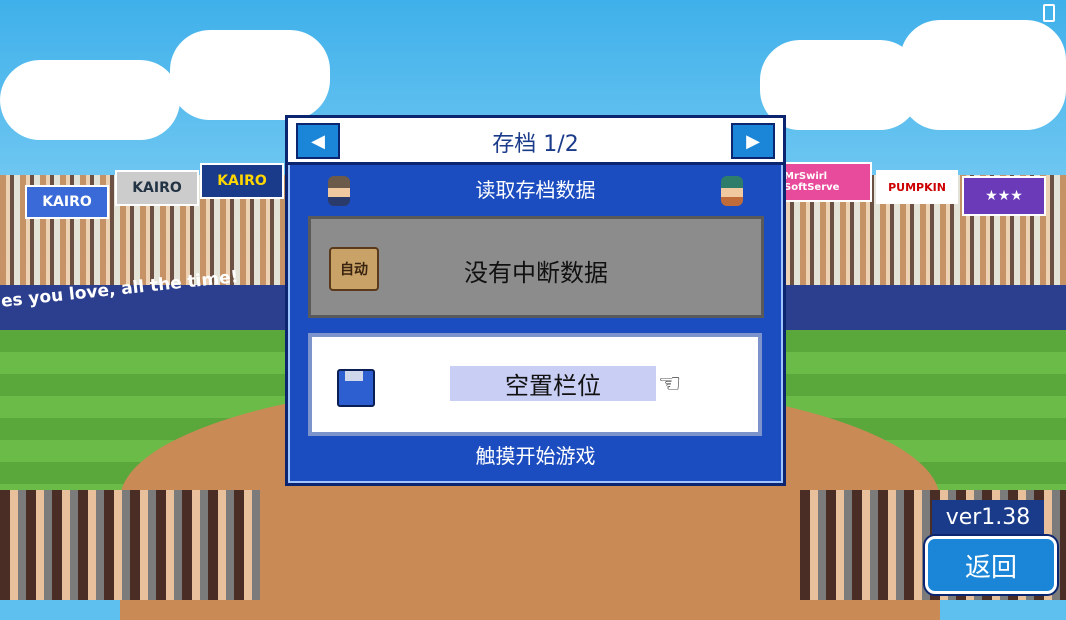  I want to click on save-slot-label: 空置栏位, so click(553, 383).